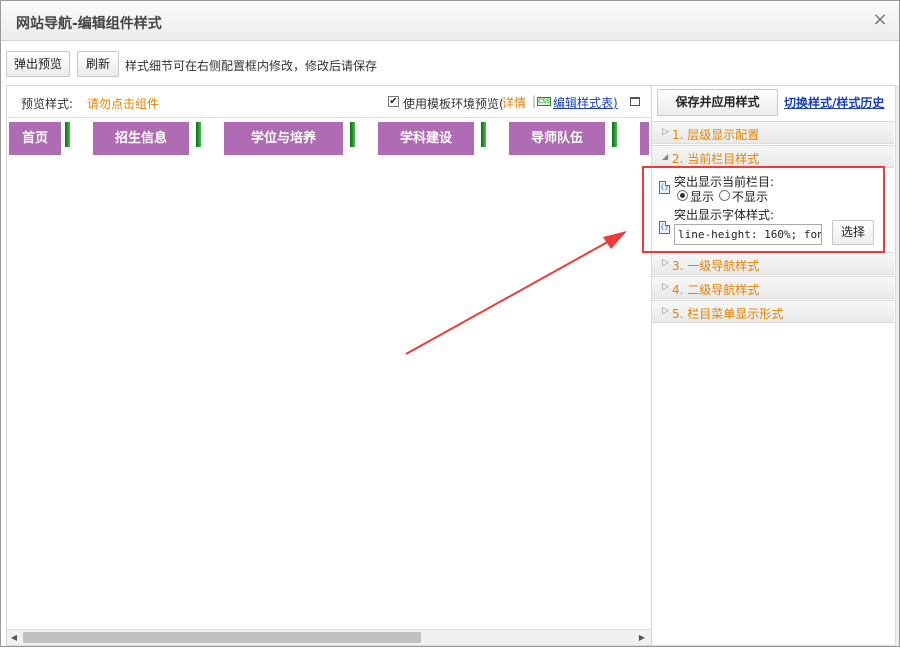 The height and width of the screenshot is (648, 900). What do you see at coordinates (834, 102) in the screenshot?
I see `switch-style-history-link: 切换样式/样式历史` at bounding box center [834, 102].